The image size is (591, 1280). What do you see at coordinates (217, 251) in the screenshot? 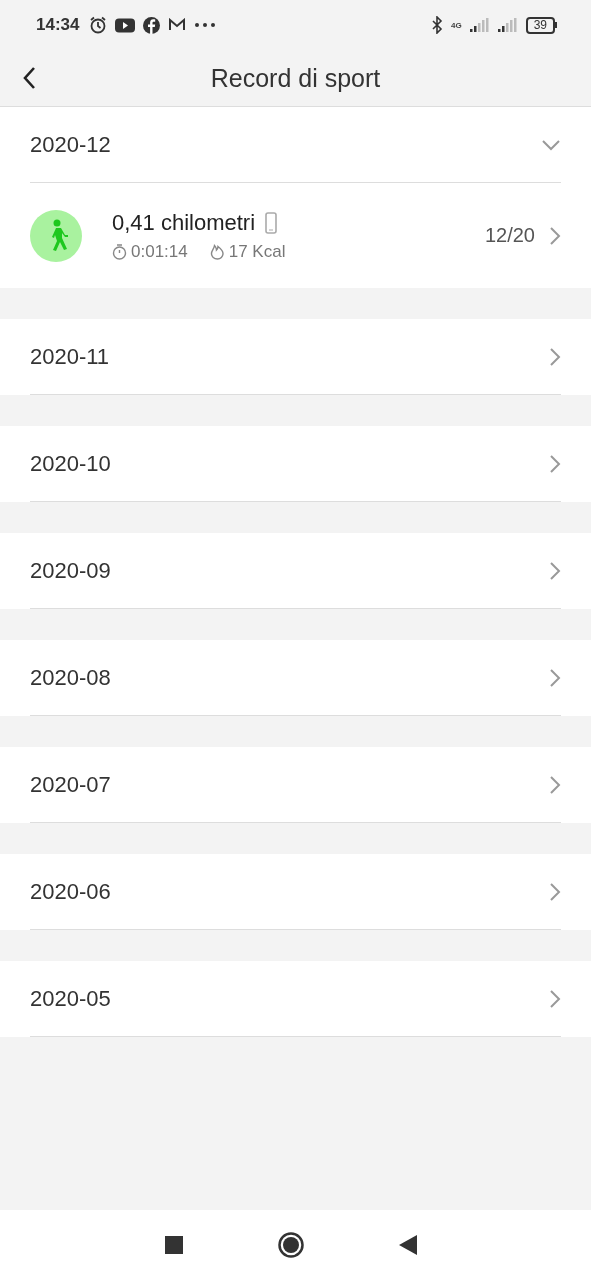
I see `flame-icon` at bounding box center [217, 251].